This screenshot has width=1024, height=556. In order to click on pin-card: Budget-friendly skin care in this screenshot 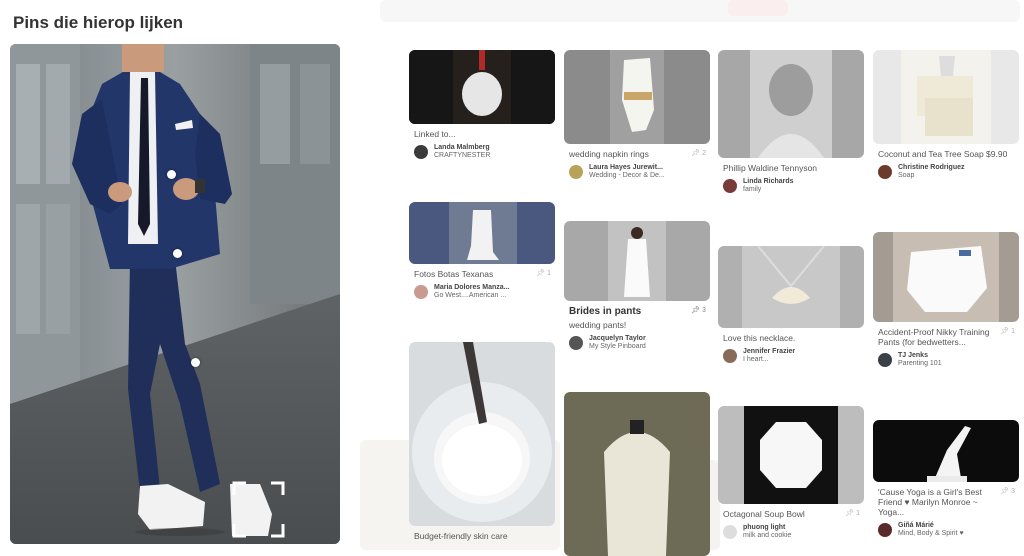, I will do `click(482, 441)`.